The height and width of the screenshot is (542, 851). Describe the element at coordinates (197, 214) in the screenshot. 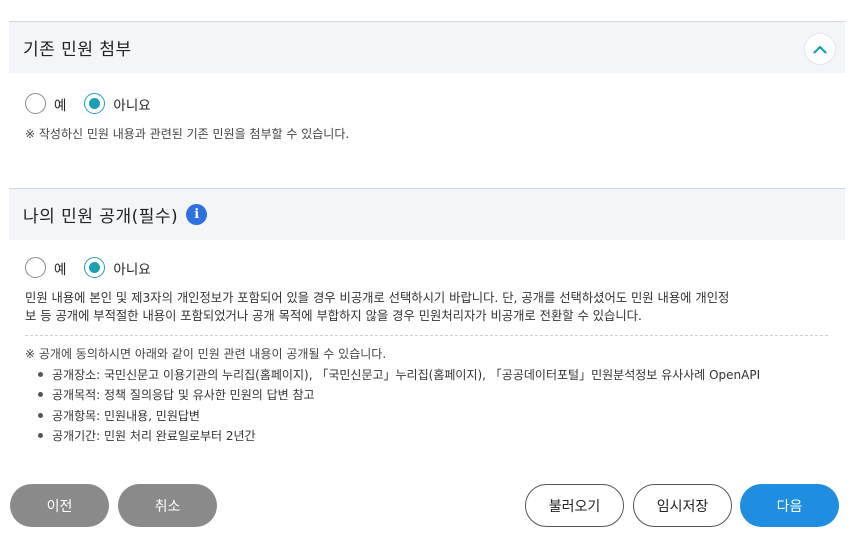

I see `info-icon: i` at that location.